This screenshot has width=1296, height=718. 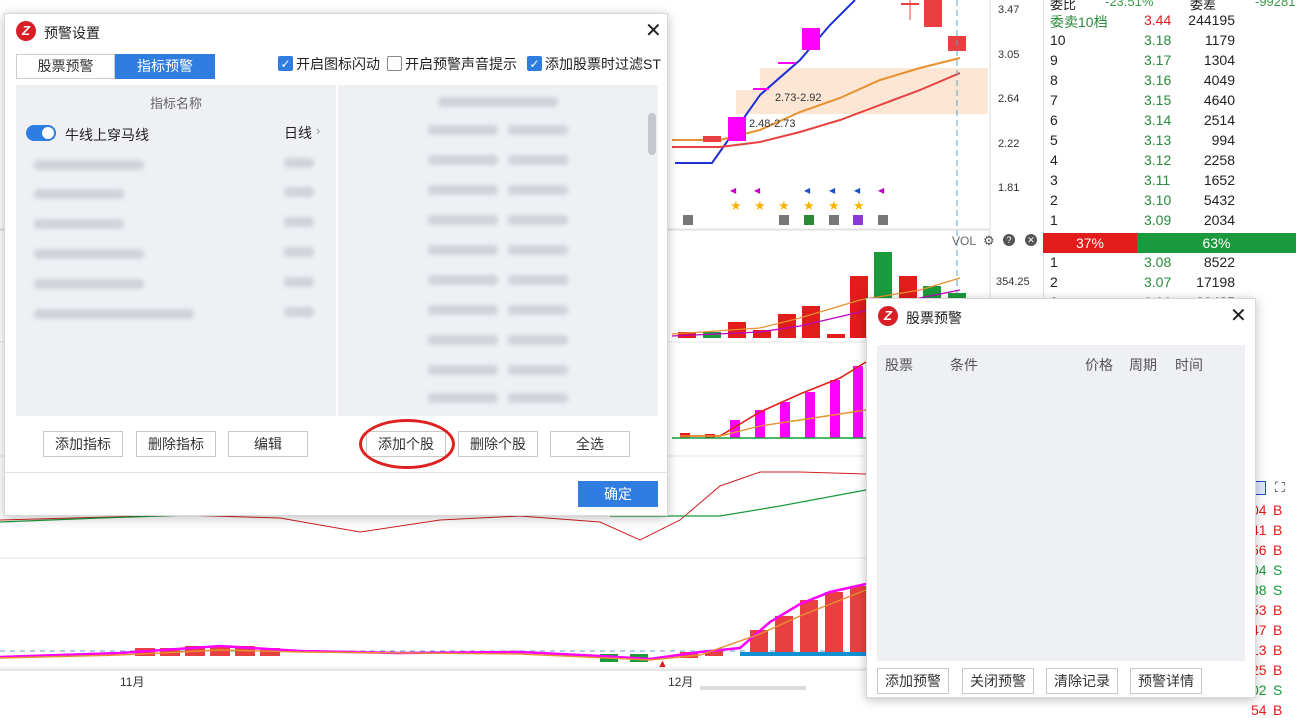 What do you see at coordinates (590, 444) in the screenshot?
I see `select-all-button: 全选` at bounding box center [590, 444].